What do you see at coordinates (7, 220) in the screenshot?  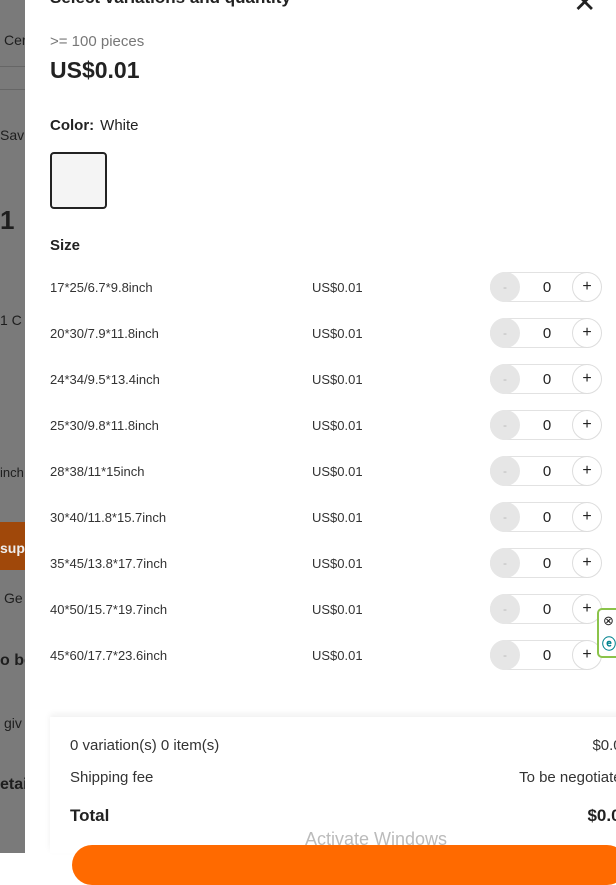 I see `bg-text: 1` at bounding box center [7, 220].